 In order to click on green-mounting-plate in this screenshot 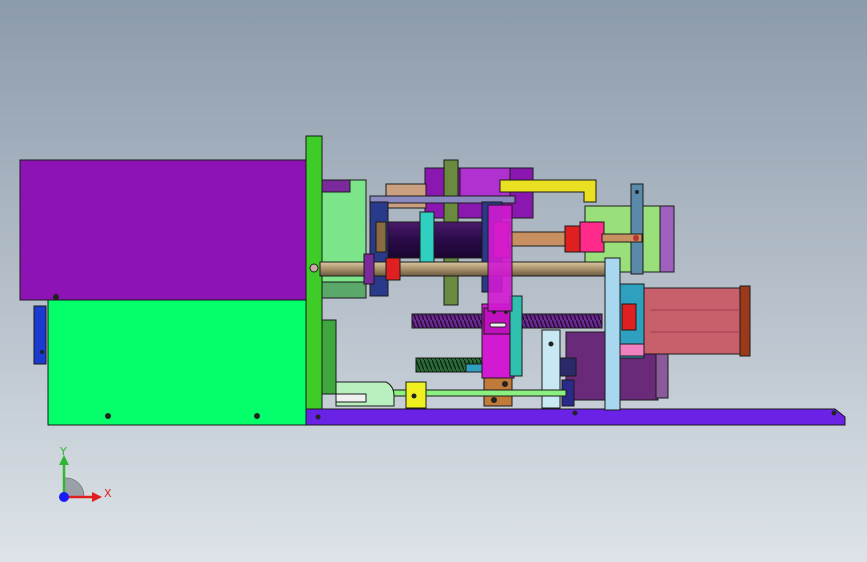, I will do `click(314, 277)`.